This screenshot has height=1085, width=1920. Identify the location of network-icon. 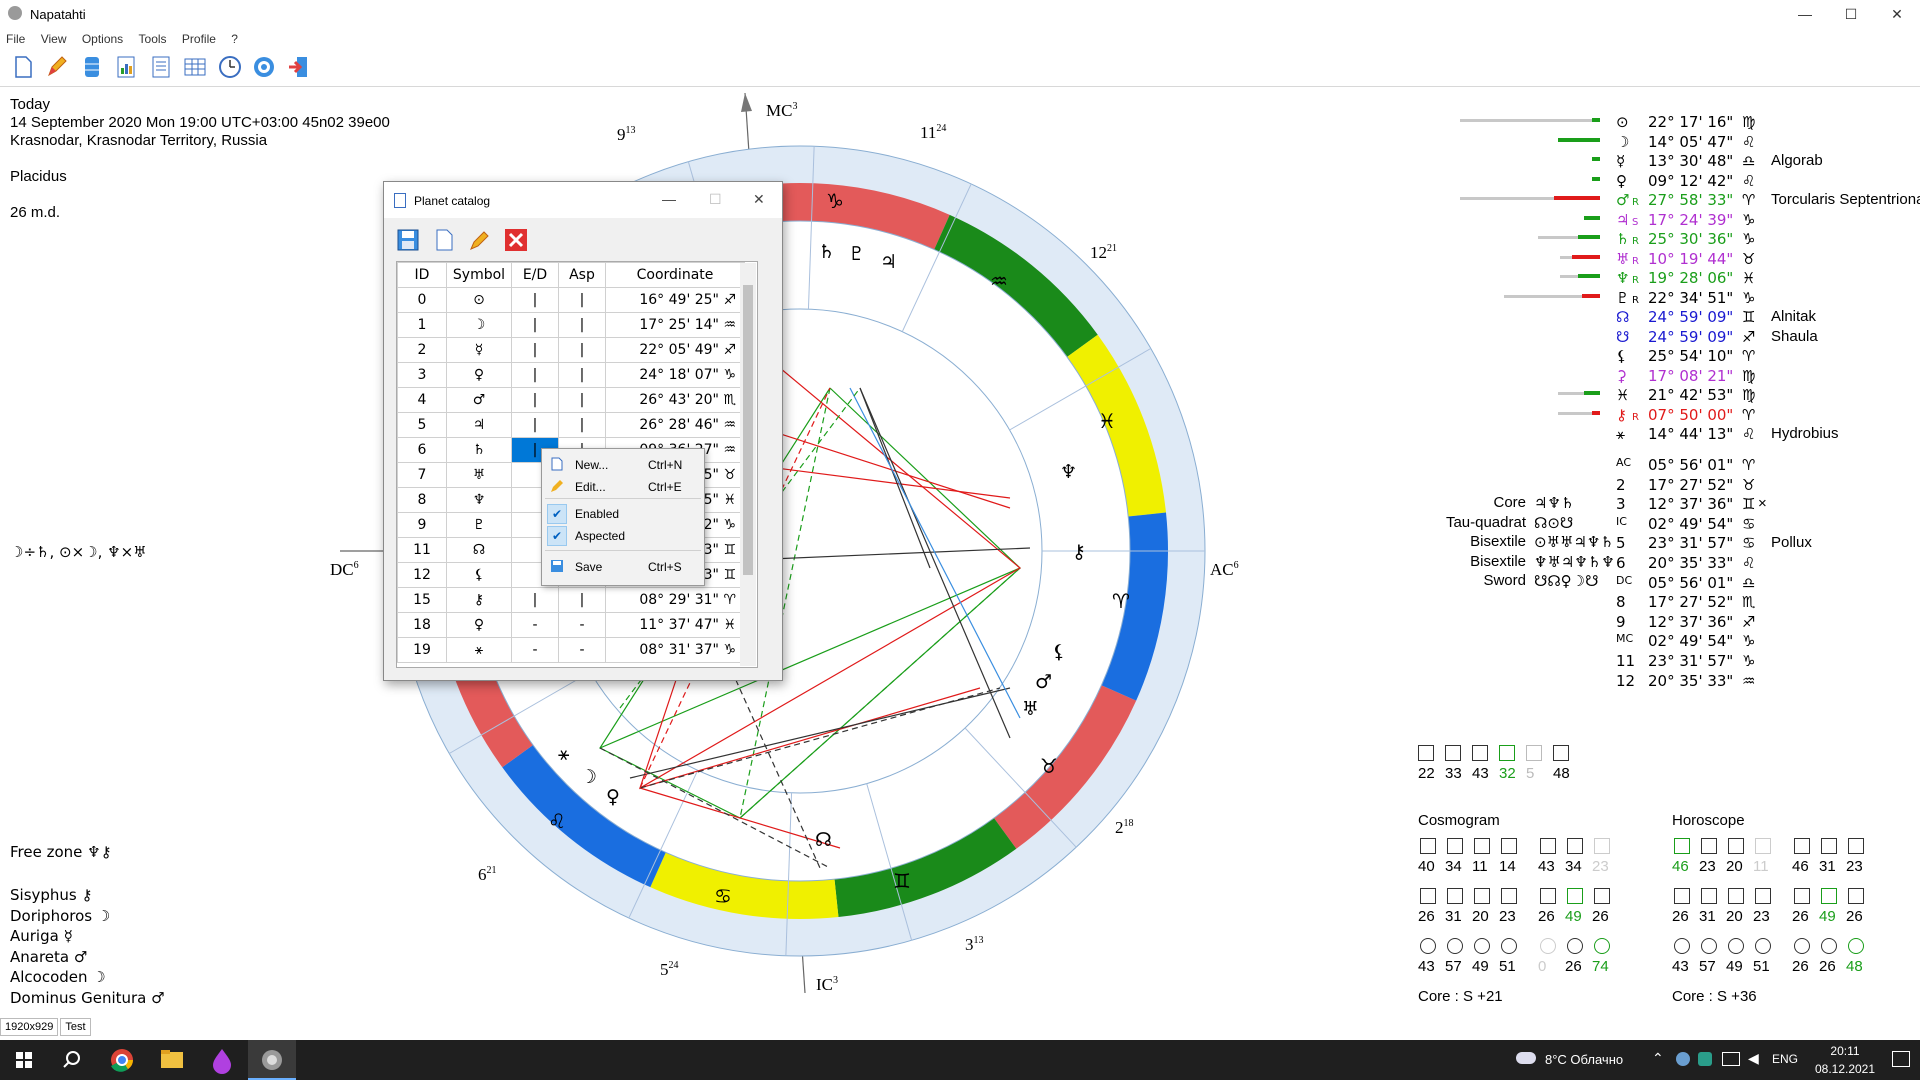
(1731, 1059).